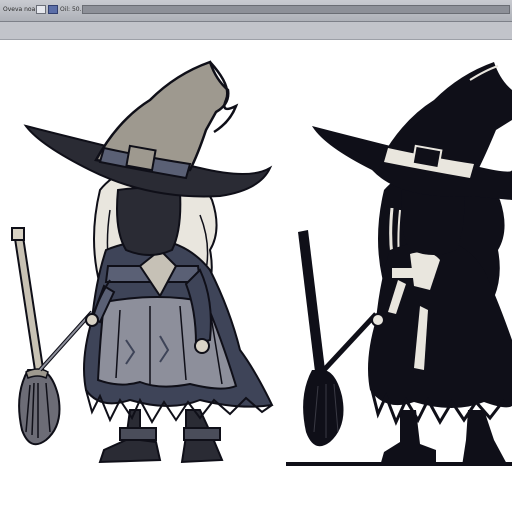 The image size is (512, 512). I want to click on toolbar-field, so click(296, 9).